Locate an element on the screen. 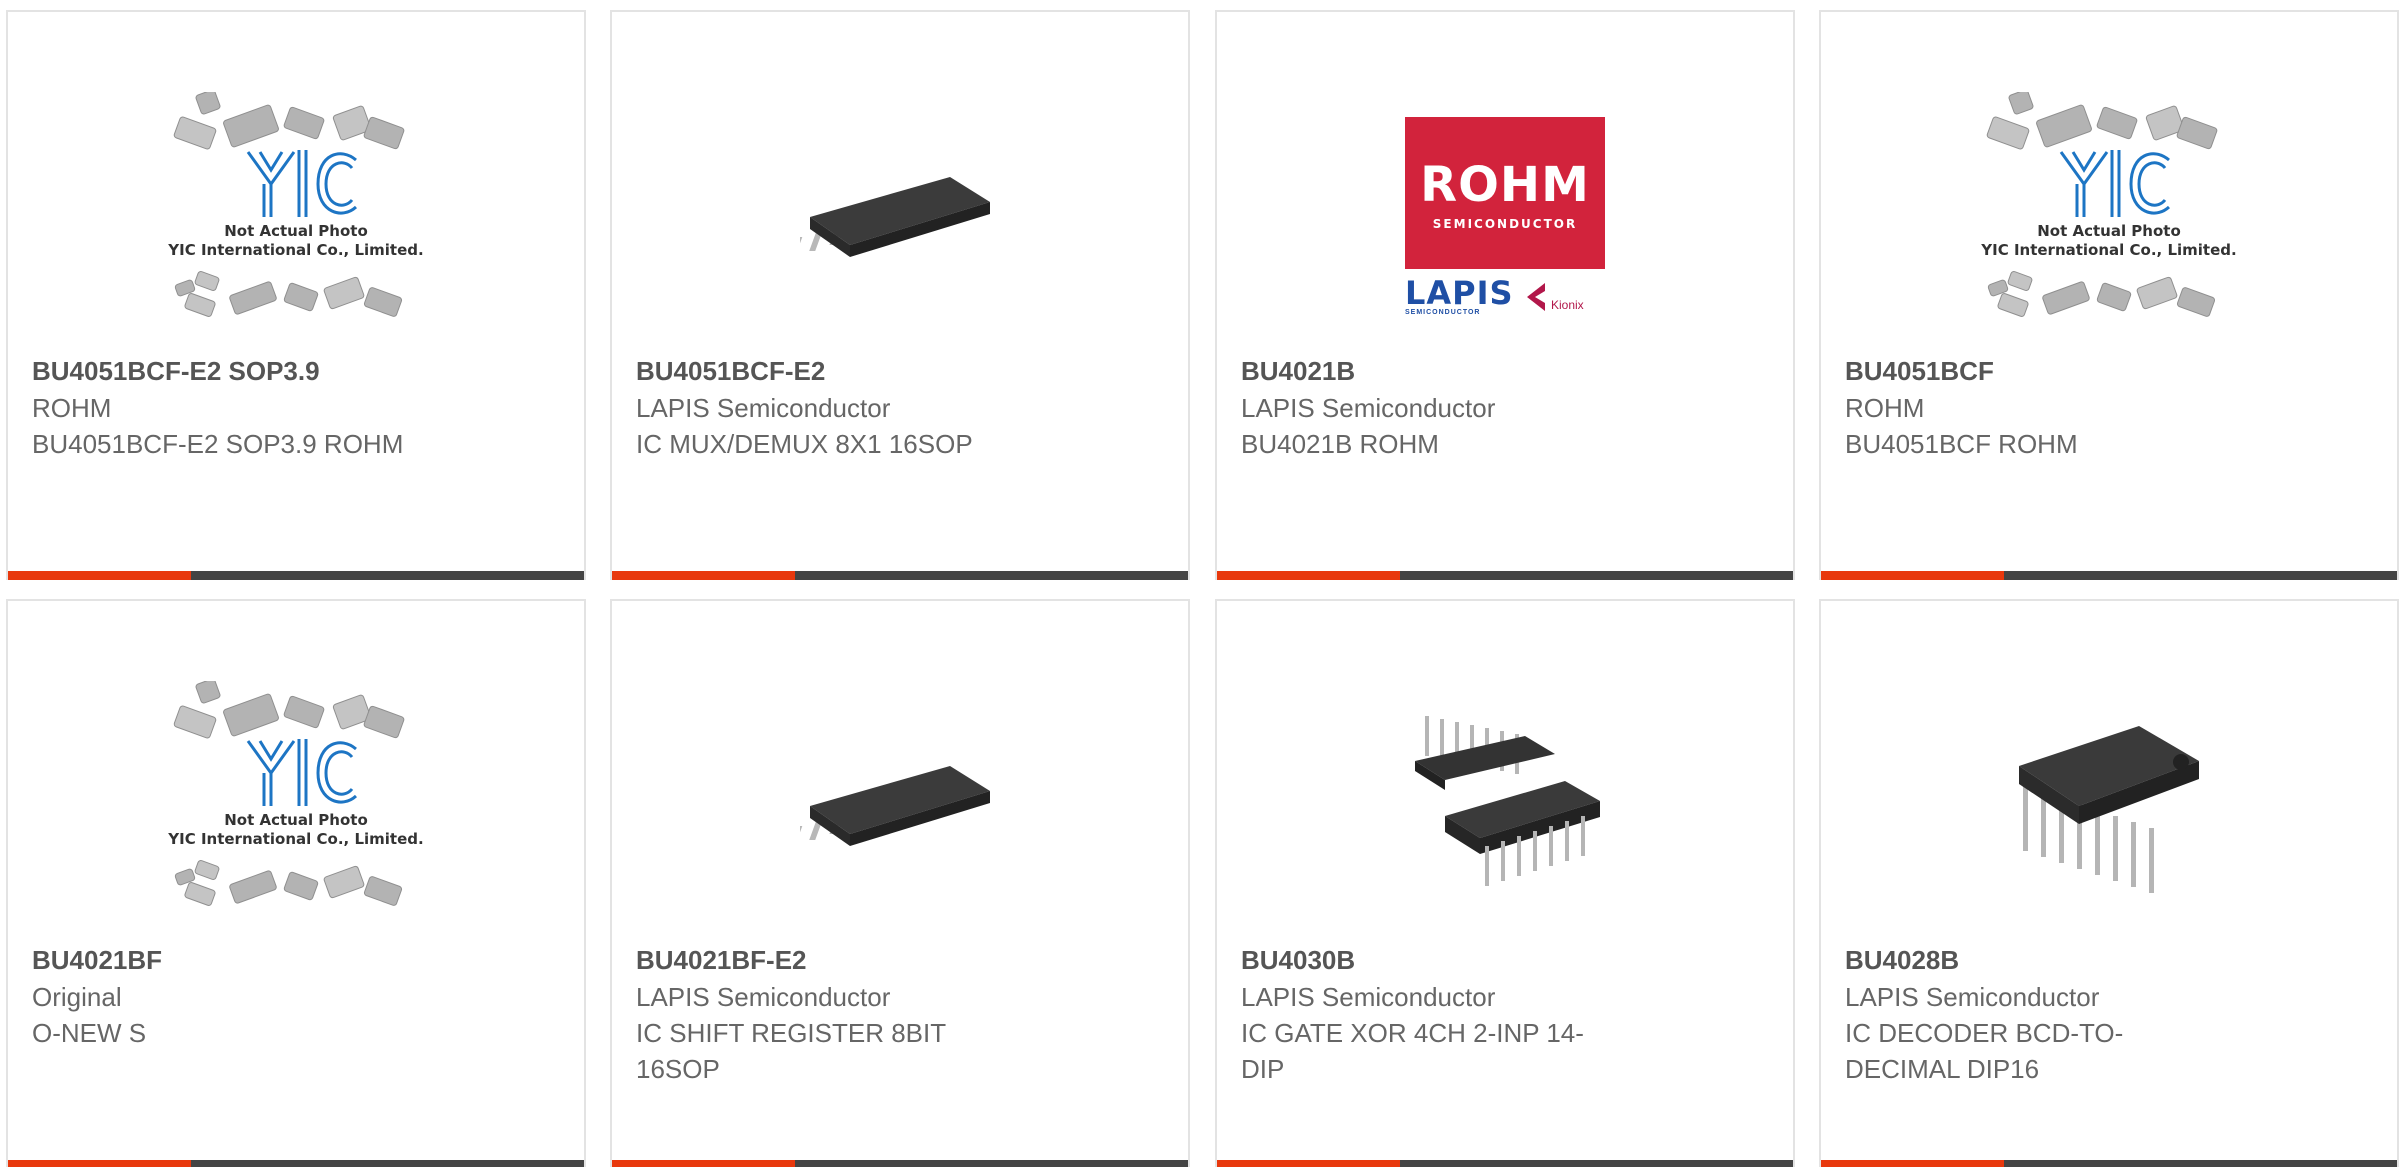  product-title: BU4051BCF-E2 is located at coordinates (900, 371).